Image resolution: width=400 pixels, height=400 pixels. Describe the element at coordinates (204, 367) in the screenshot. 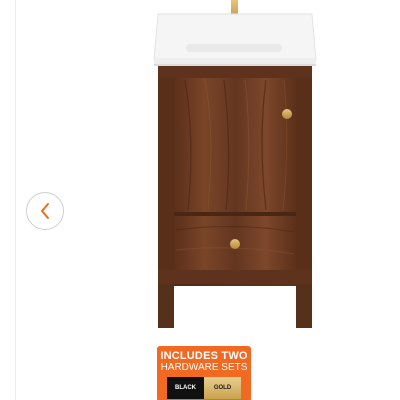

I see `badge-subheadline: HARDWARE SETS` at that location.